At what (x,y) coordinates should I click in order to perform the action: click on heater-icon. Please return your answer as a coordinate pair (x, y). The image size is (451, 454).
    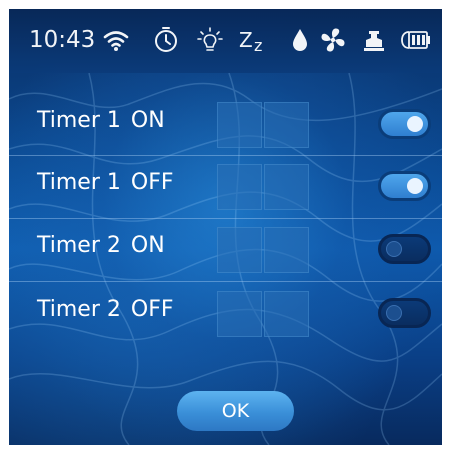
    Looking at the image, I should click on (374, 41).